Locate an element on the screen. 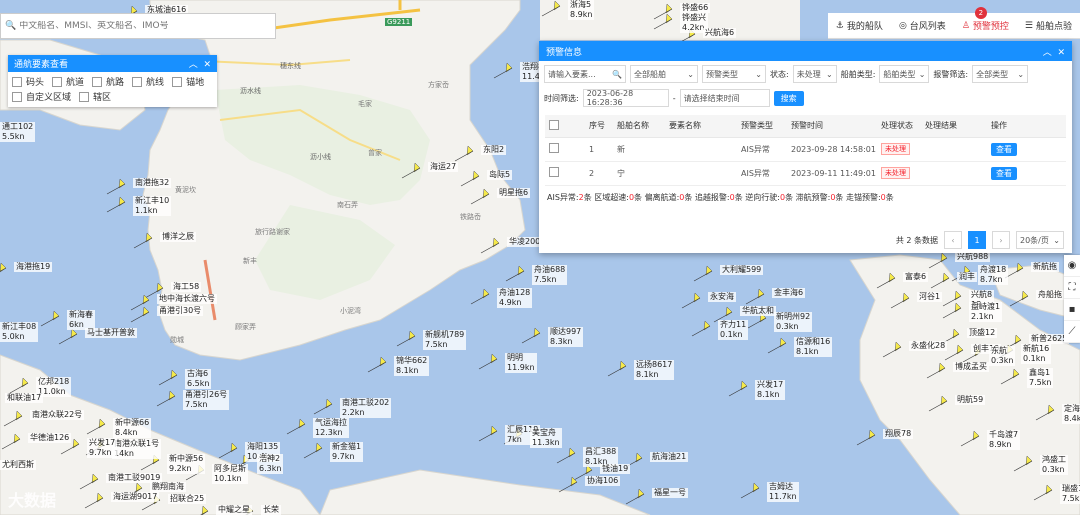 Image resolution: width=1080 pixels, height=515 pixels. search-button: 搜索 is located at coordinates (788, 98).